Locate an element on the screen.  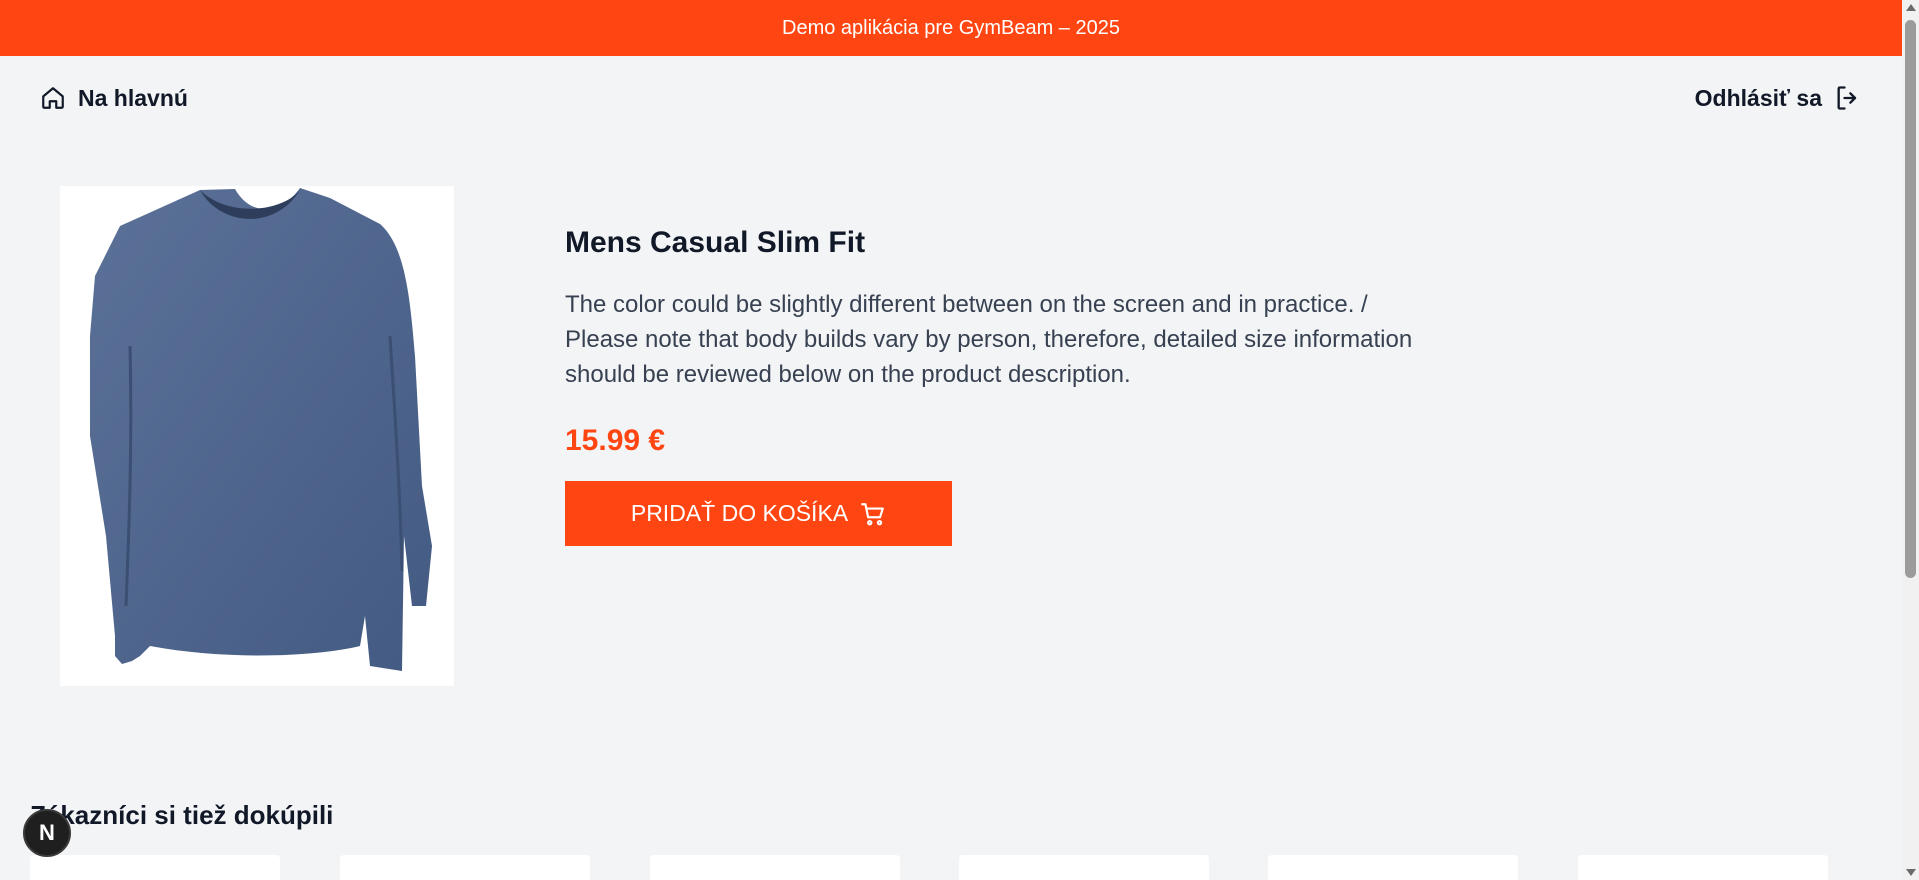
banner-text: Demo aplikácia pre GymBeam – 2025 is located at coordinates (951, 27).